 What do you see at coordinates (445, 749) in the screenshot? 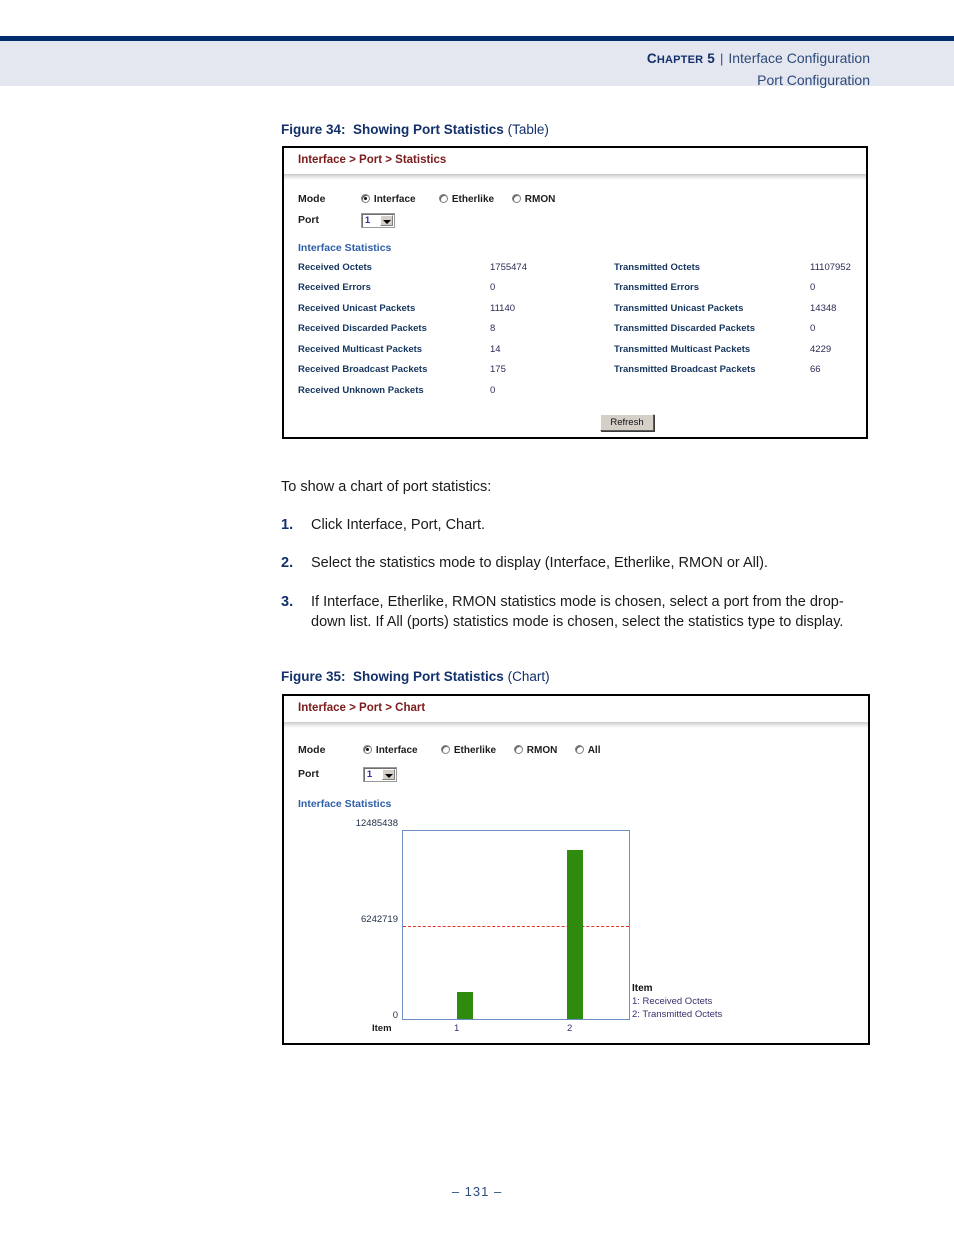
I see `radio-etherlike-chart-icon` at bounding box center [445, 749].